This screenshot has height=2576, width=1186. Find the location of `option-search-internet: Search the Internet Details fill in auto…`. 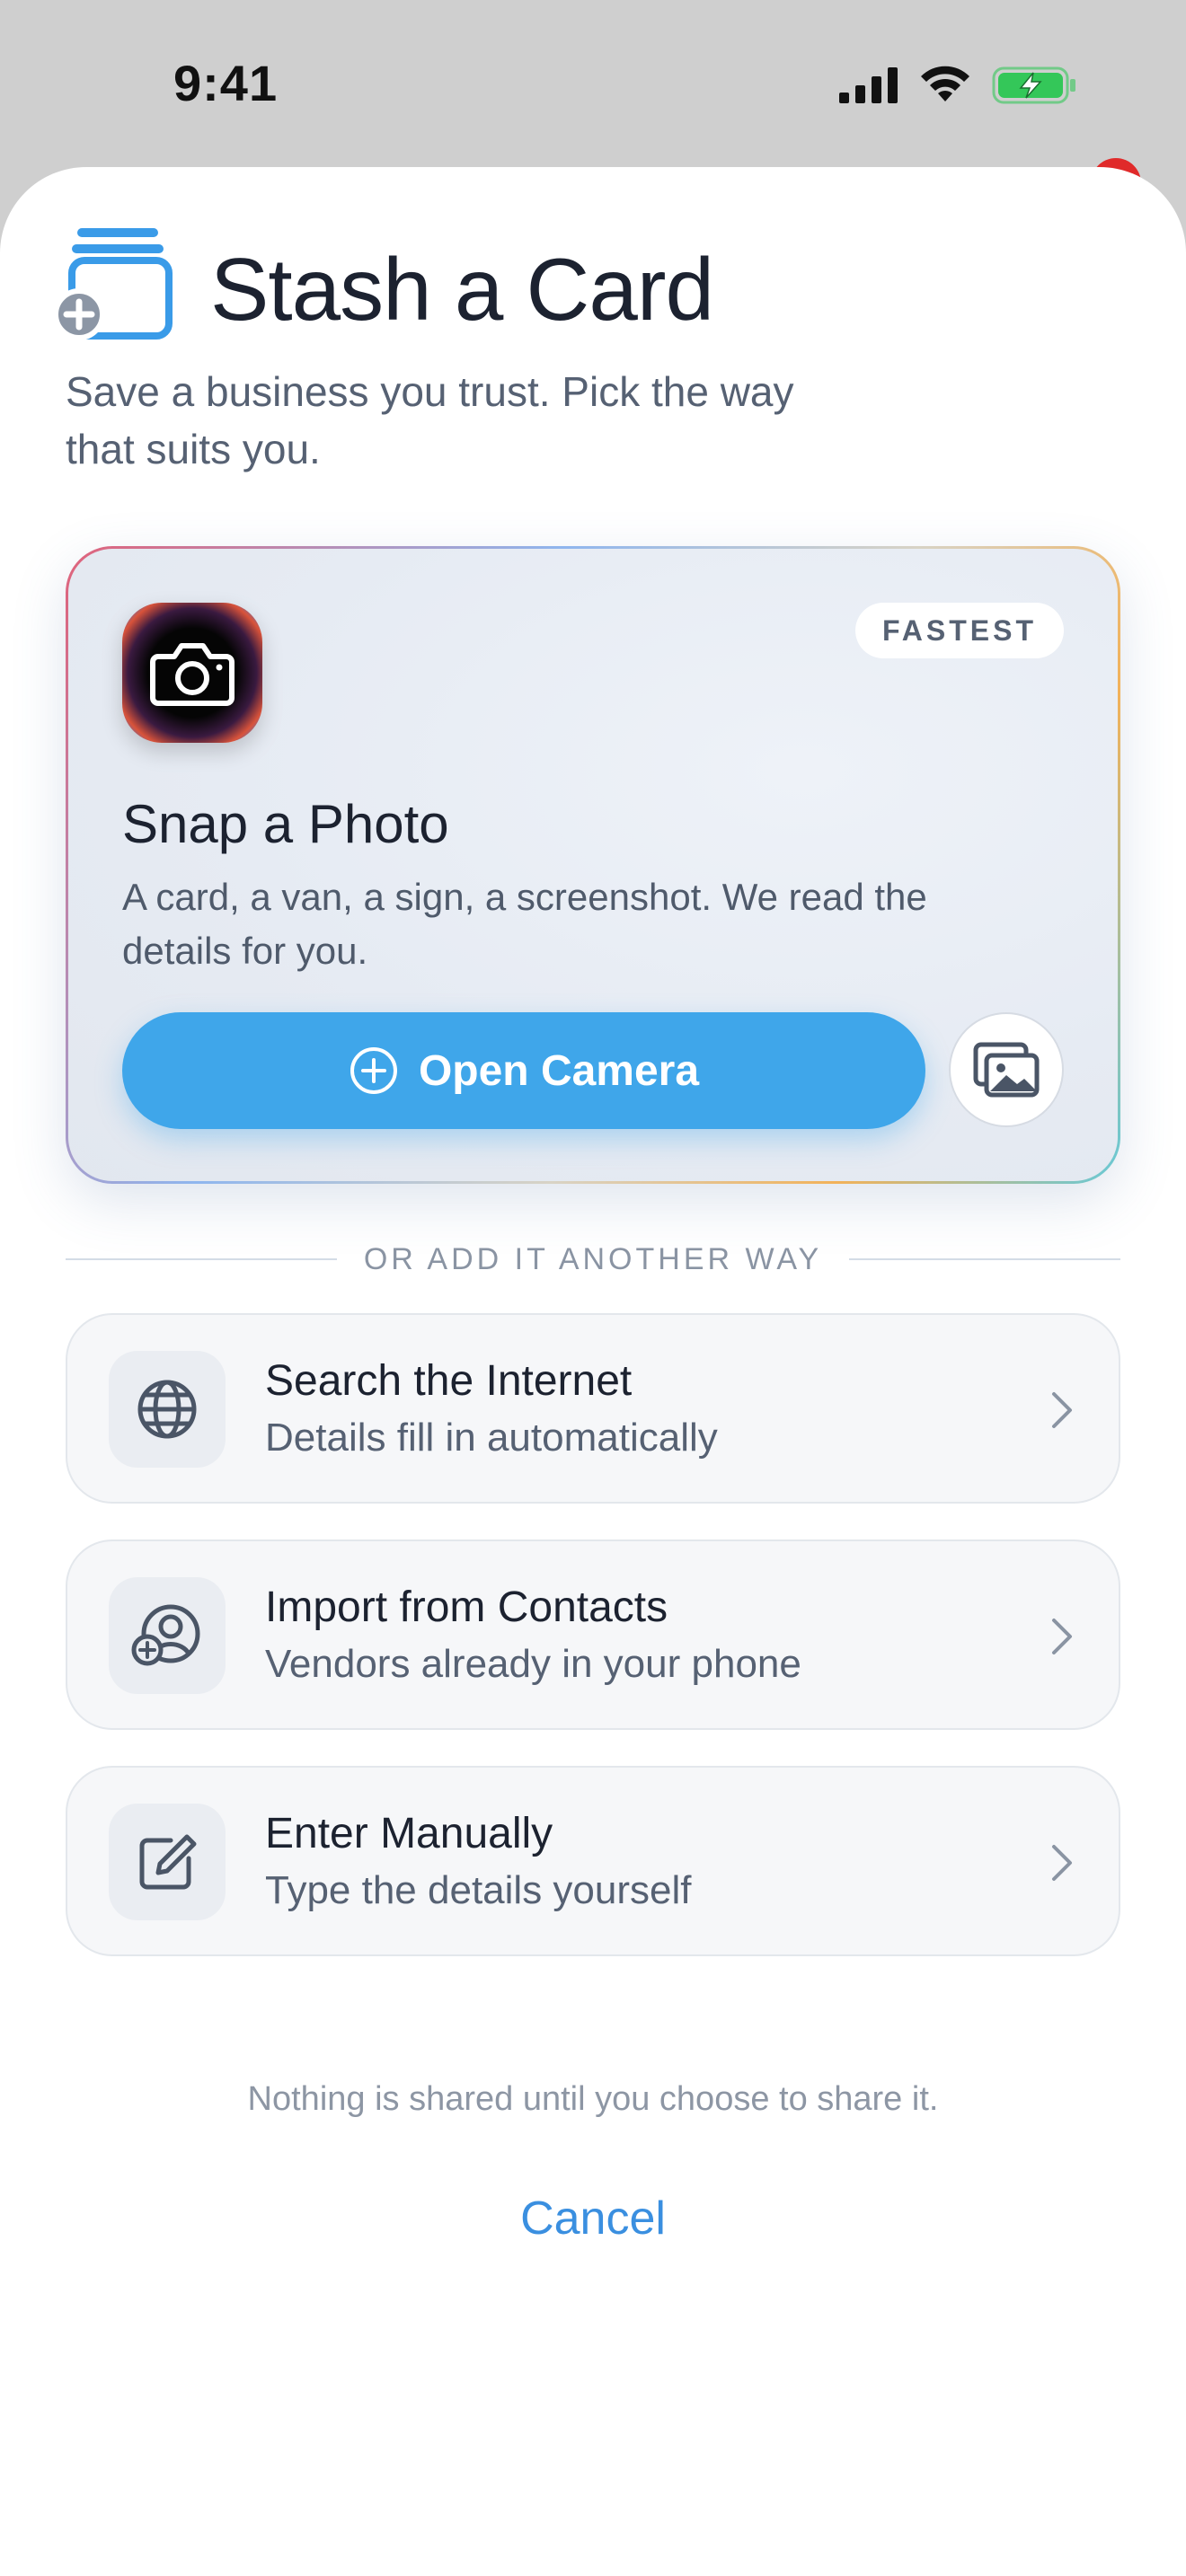

option-search-internet: Search the Internet Details fill in auto… is located at coordinates (593, 1408).